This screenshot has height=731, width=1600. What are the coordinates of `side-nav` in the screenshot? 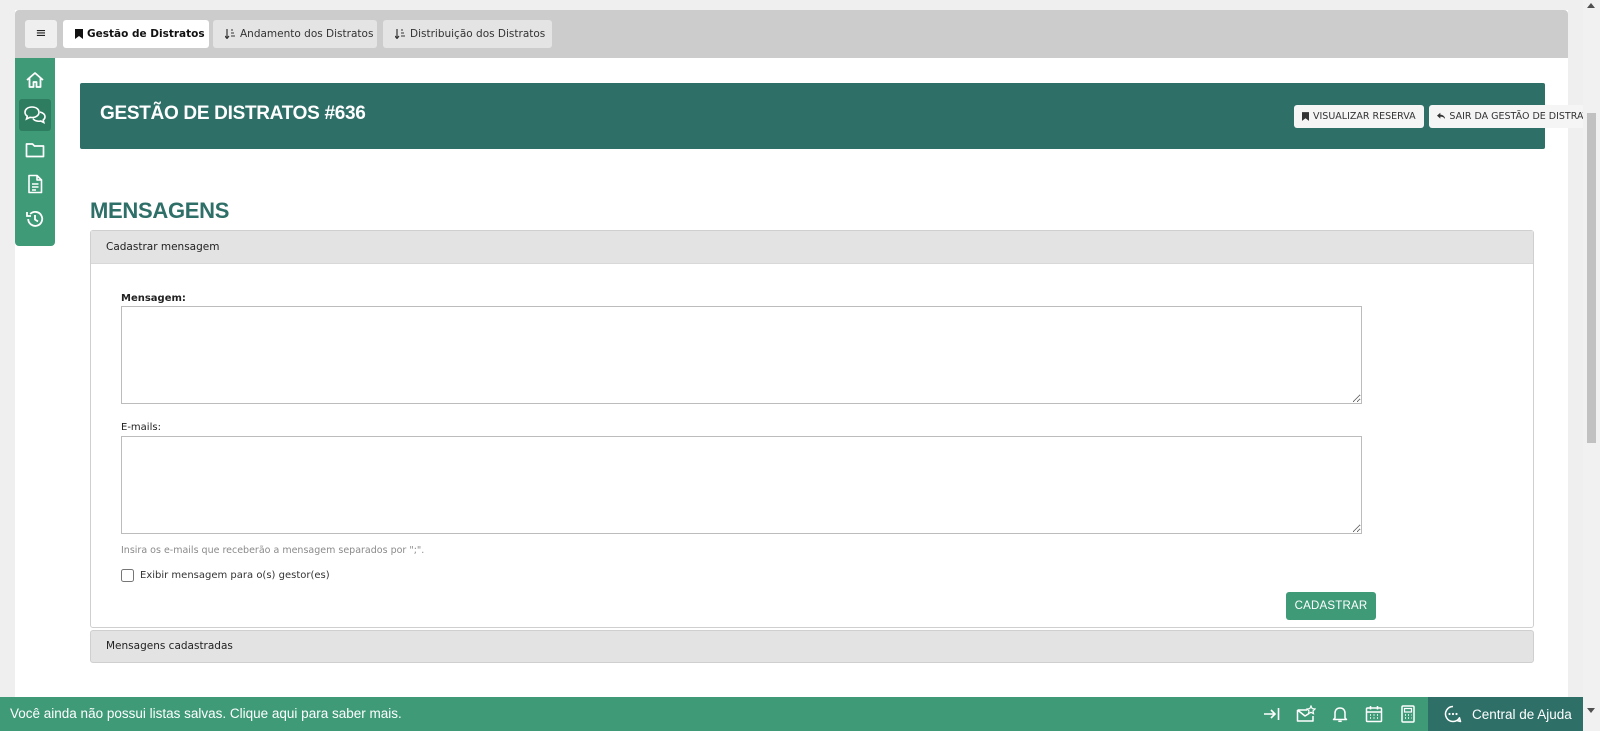 It's located at (35, 152).